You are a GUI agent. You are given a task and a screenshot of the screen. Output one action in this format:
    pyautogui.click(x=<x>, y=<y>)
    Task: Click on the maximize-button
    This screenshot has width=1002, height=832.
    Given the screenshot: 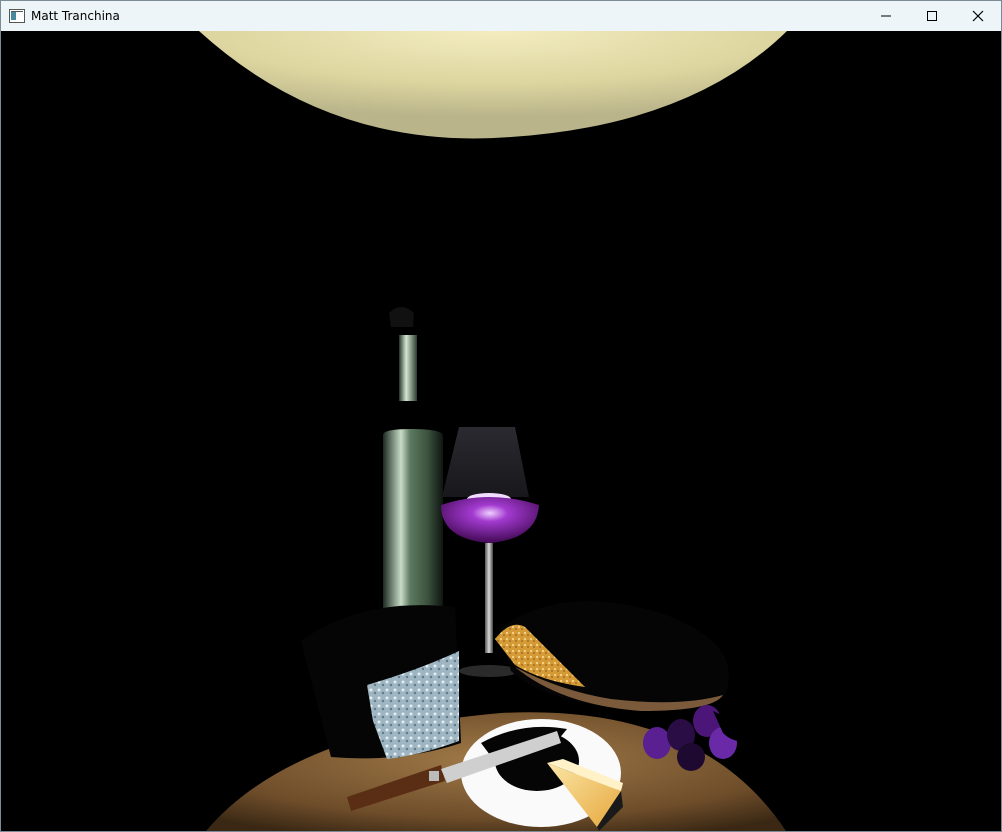 What is the action you would take?
    pyautogui.click(x=932, y=16)
    